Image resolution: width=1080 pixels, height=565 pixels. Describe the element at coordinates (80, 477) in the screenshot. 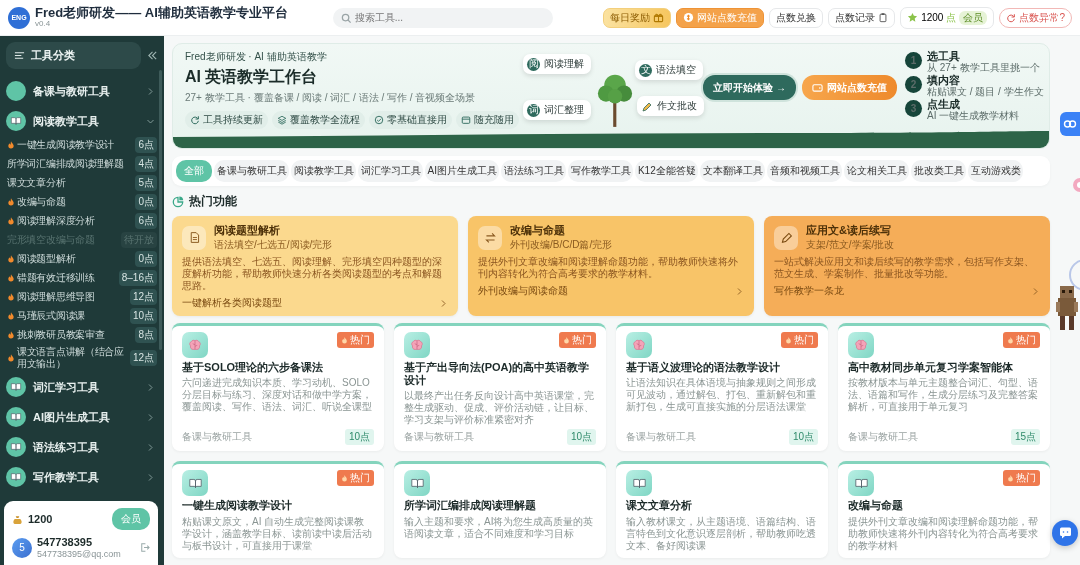

I see `sidebar-category: 写作教学工具` at that location.